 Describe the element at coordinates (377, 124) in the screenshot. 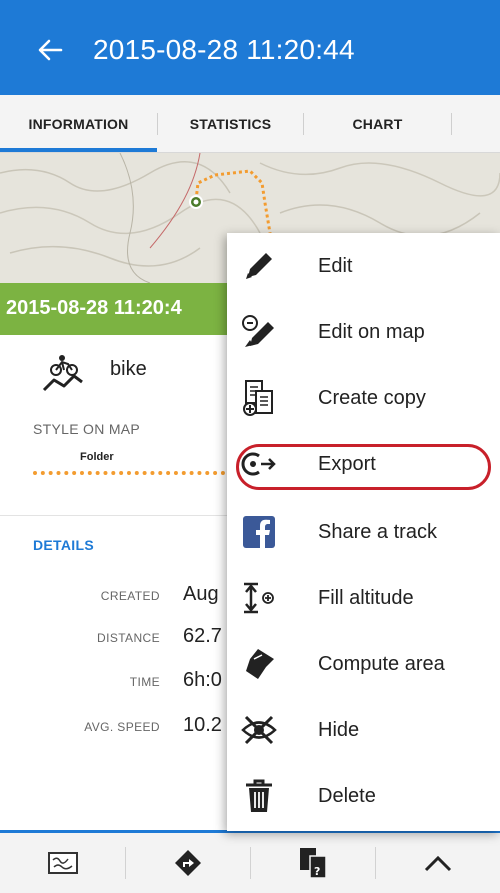

I see `tab-chart: CHART` at that location.